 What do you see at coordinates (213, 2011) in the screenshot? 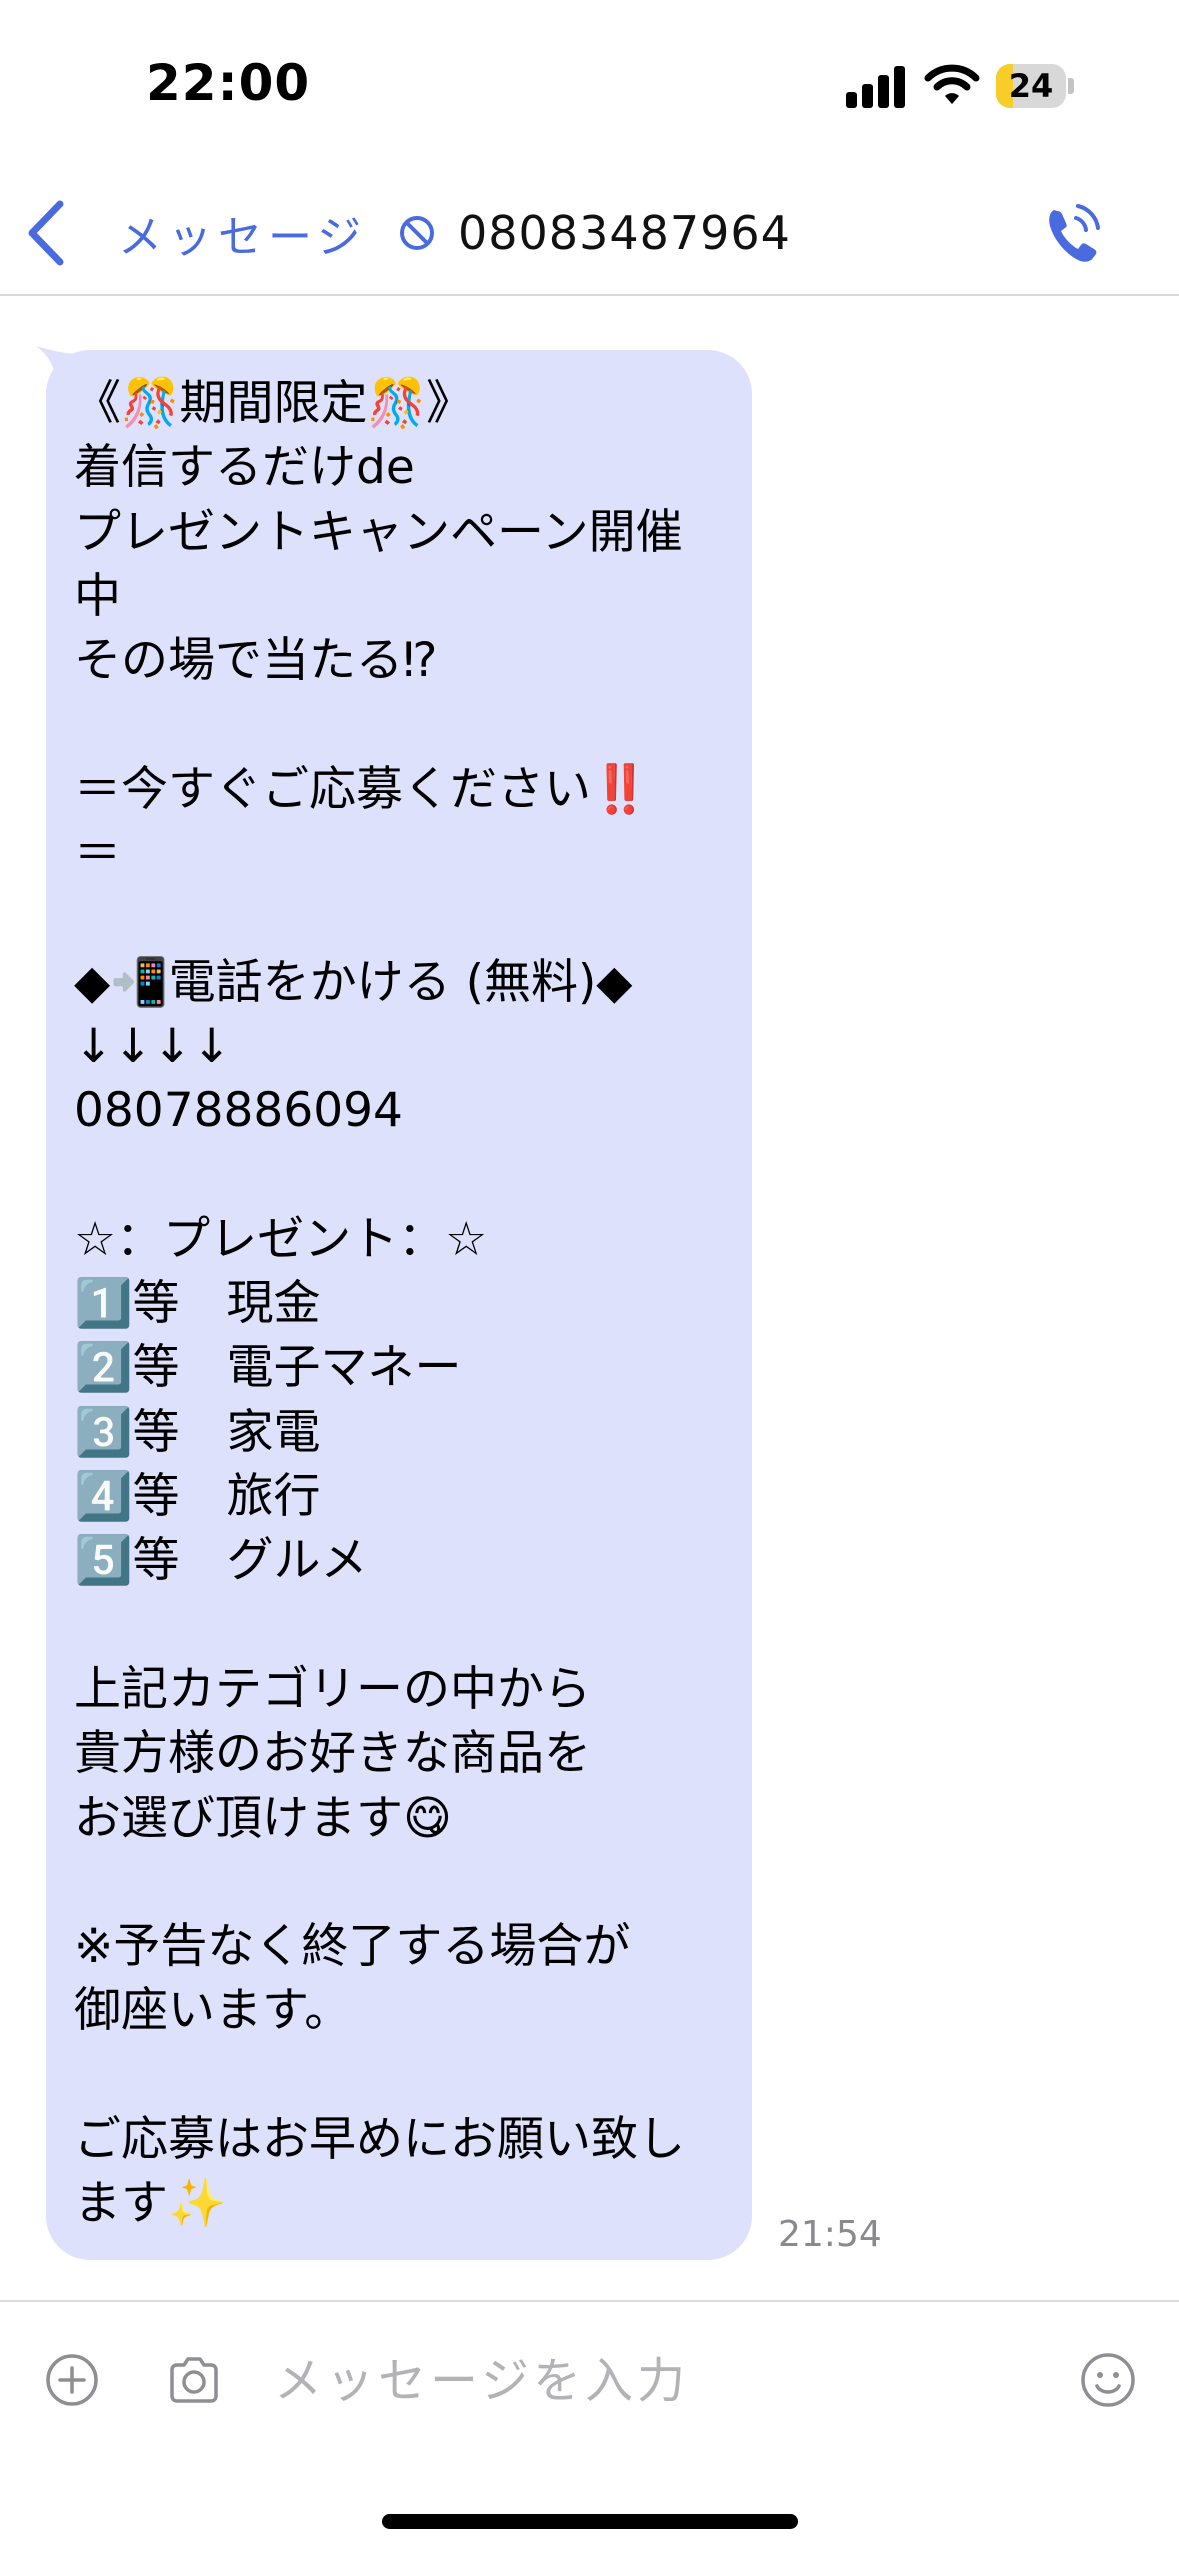
I see `message-line: 御座います。` at bounding box center [213, 2011].